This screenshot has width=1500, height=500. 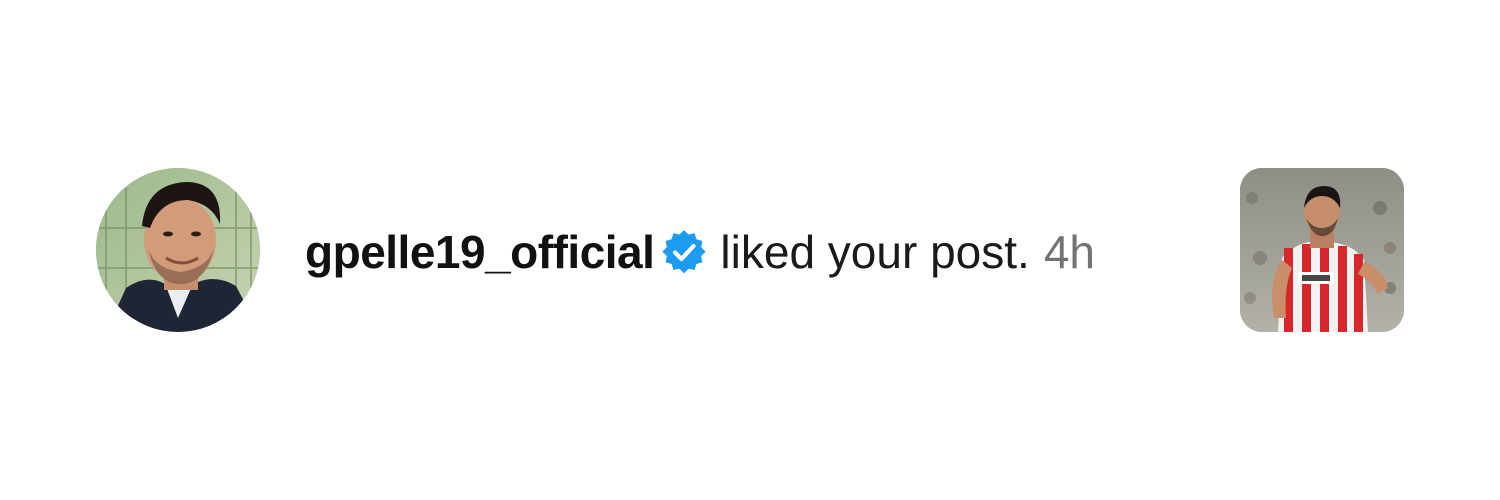 I want to click on avatar-photo, so click(x=178, y=250).